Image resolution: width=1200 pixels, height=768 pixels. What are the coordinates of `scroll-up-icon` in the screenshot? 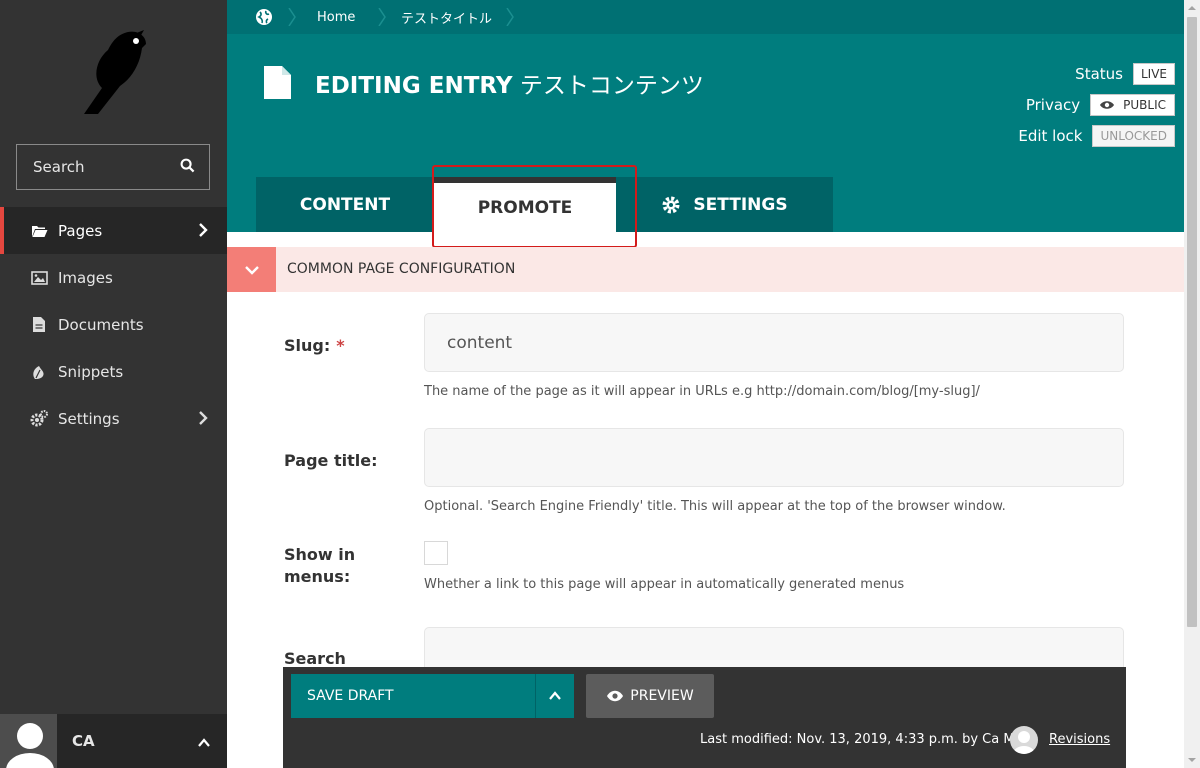 It's located at (1192, 8).